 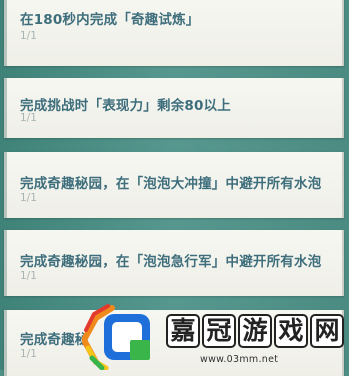 I want to click on watermark-char: 游, so click(x=255, y=331).